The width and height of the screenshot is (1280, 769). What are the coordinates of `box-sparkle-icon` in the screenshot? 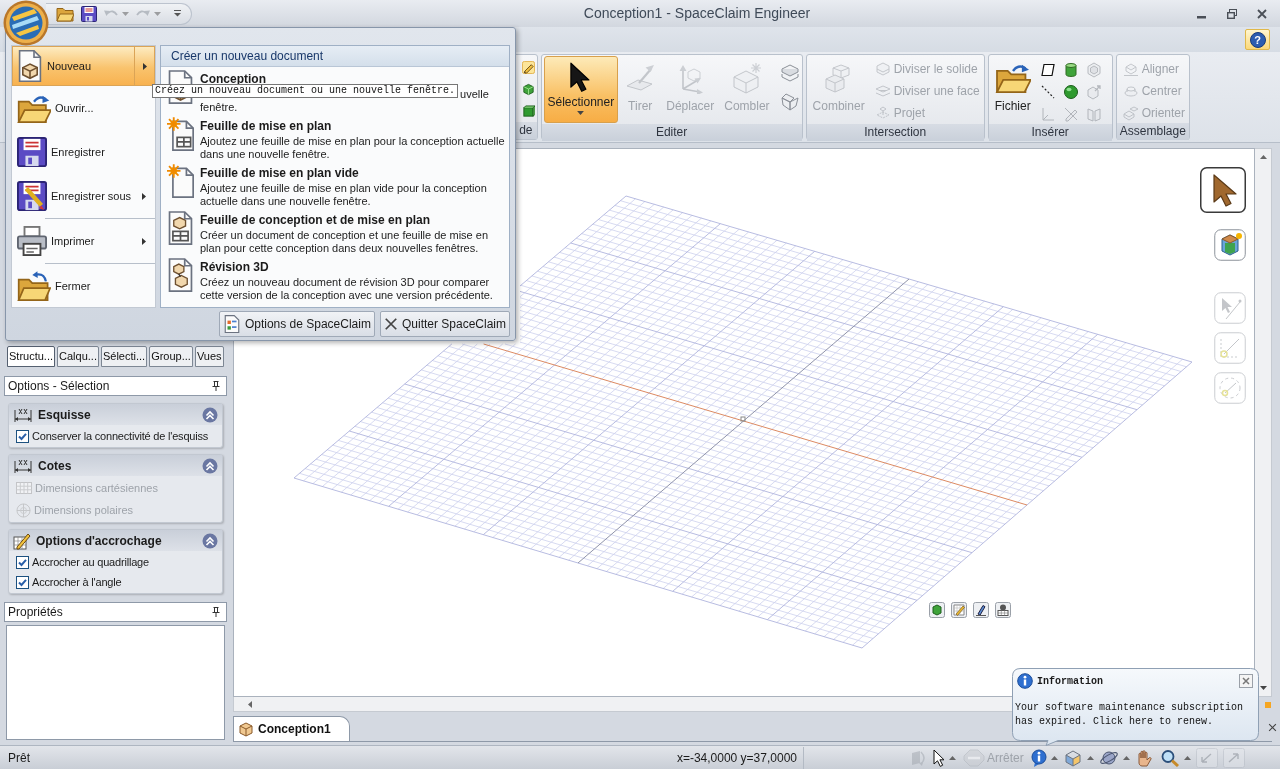 It's located at (746, 78).